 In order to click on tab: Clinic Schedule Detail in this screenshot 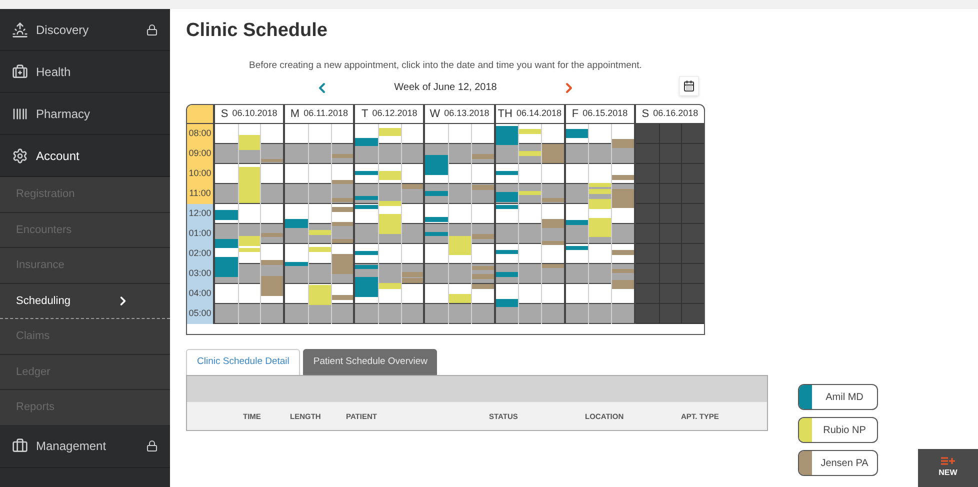, I will do `click(243, 361)`.